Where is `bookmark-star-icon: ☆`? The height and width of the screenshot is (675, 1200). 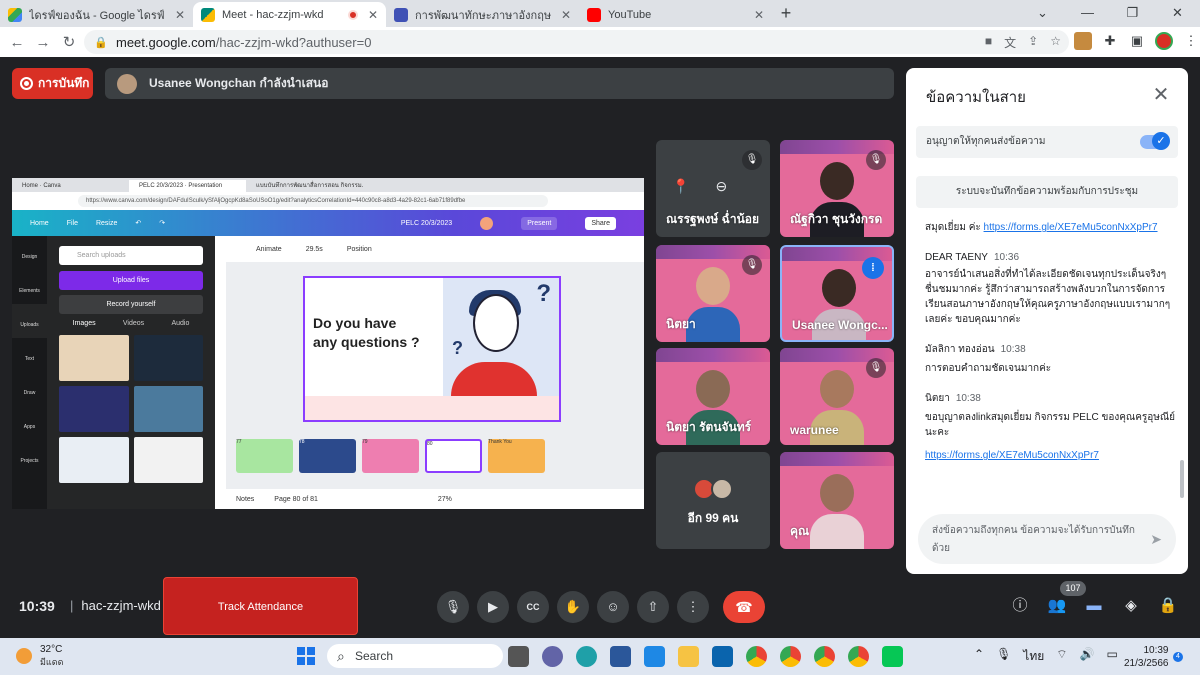
bookmark-star-icon: ☆ is located at coordinates (1055, 42).